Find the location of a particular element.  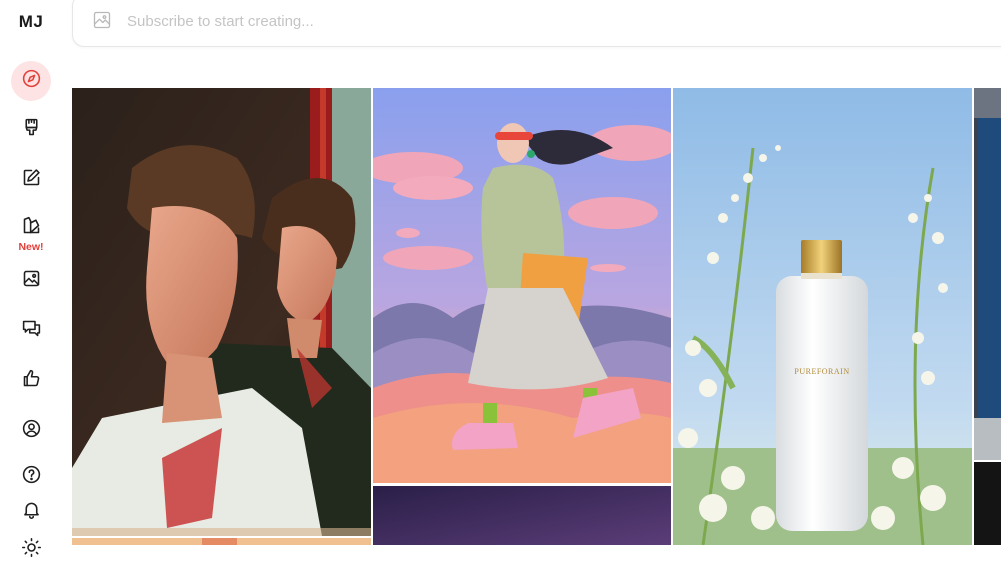

building-image is located at coordinates (987, 274).